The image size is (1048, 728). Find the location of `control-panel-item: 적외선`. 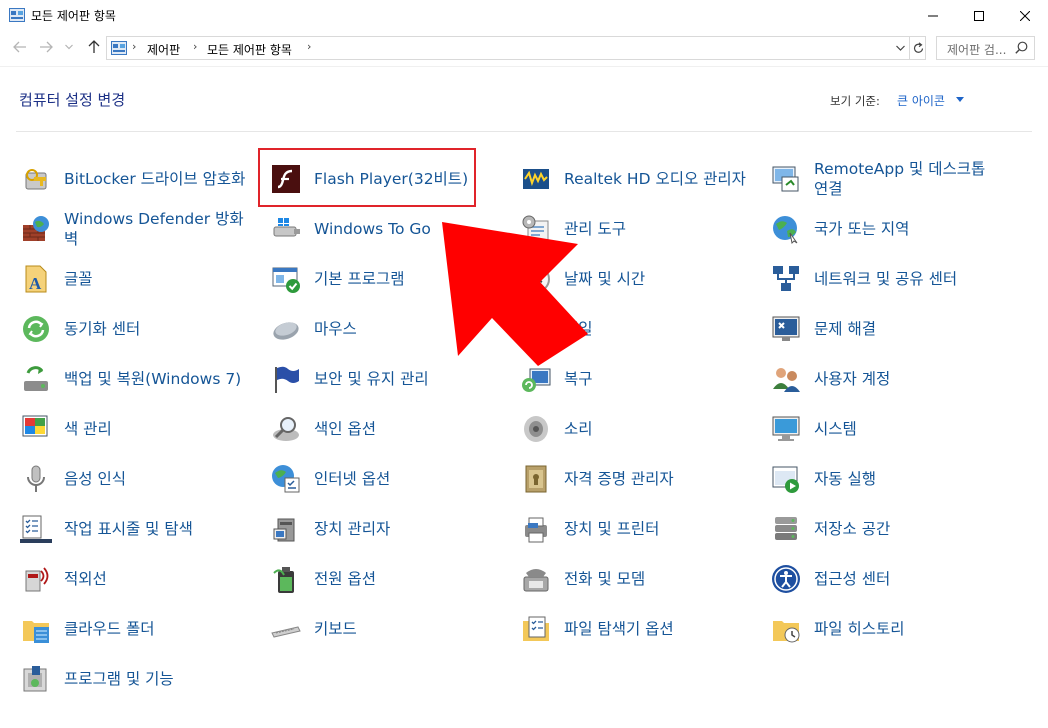

control-panel-item: 적외선 is located at coordinates (140, 582).